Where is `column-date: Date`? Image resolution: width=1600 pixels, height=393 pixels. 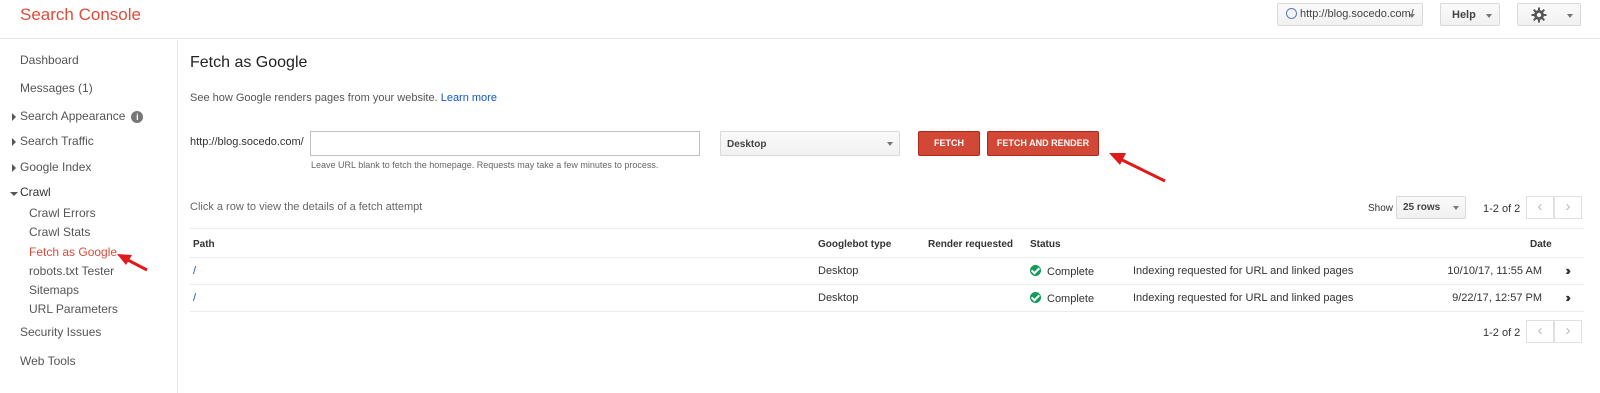 column-date: Date is located at coordinates (1541, 244).